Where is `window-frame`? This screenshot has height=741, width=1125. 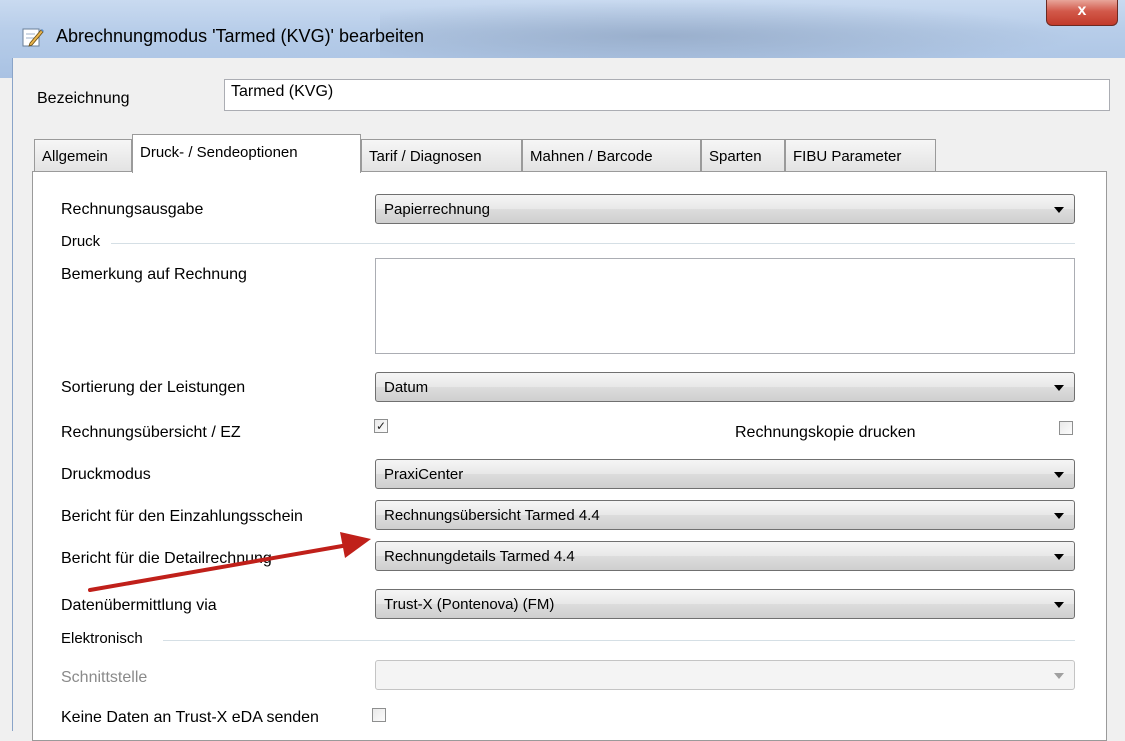
window-frame is located at coordinates (6, 404).